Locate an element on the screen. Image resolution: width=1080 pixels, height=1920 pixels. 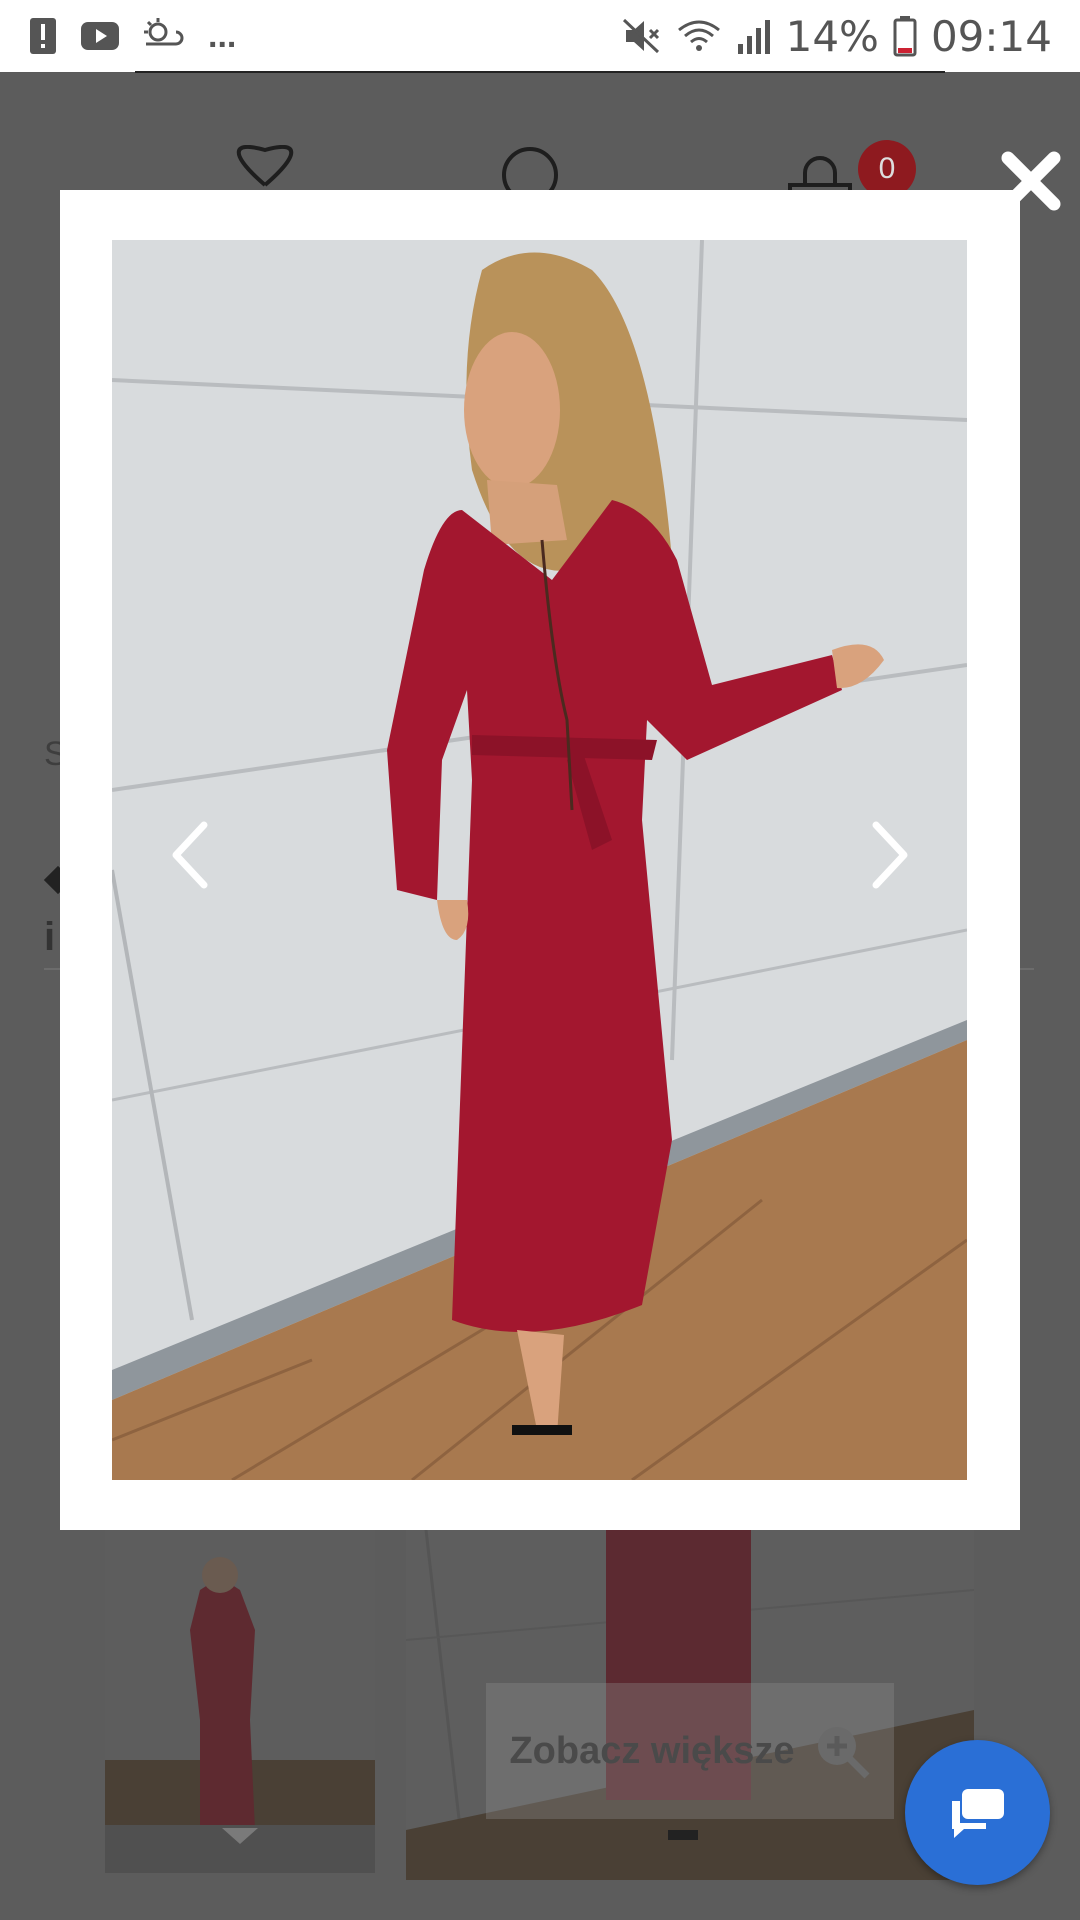
background-heading-partial: i is located at coordinates (50, 937).